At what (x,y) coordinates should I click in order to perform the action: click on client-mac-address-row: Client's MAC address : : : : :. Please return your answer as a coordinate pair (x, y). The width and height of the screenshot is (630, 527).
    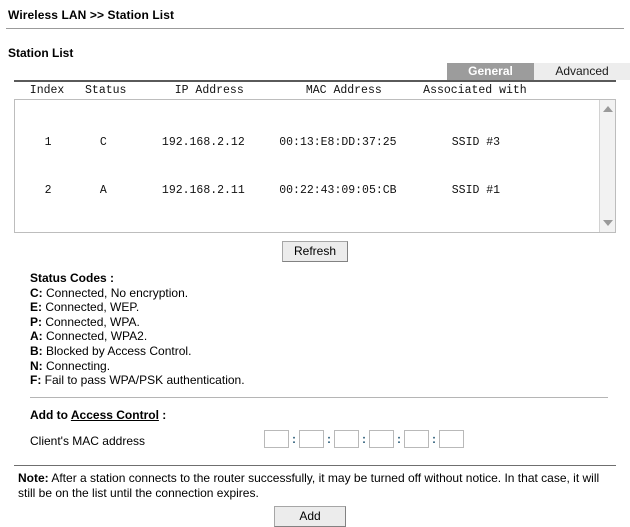
    Looking at the image, I should click on (315, 444).